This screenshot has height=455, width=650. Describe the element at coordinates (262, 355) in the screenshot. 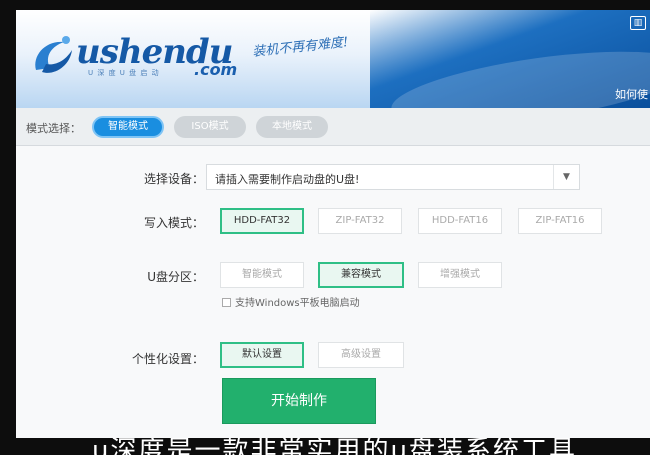

I see `default-settings-button: 默认设置` at that location.